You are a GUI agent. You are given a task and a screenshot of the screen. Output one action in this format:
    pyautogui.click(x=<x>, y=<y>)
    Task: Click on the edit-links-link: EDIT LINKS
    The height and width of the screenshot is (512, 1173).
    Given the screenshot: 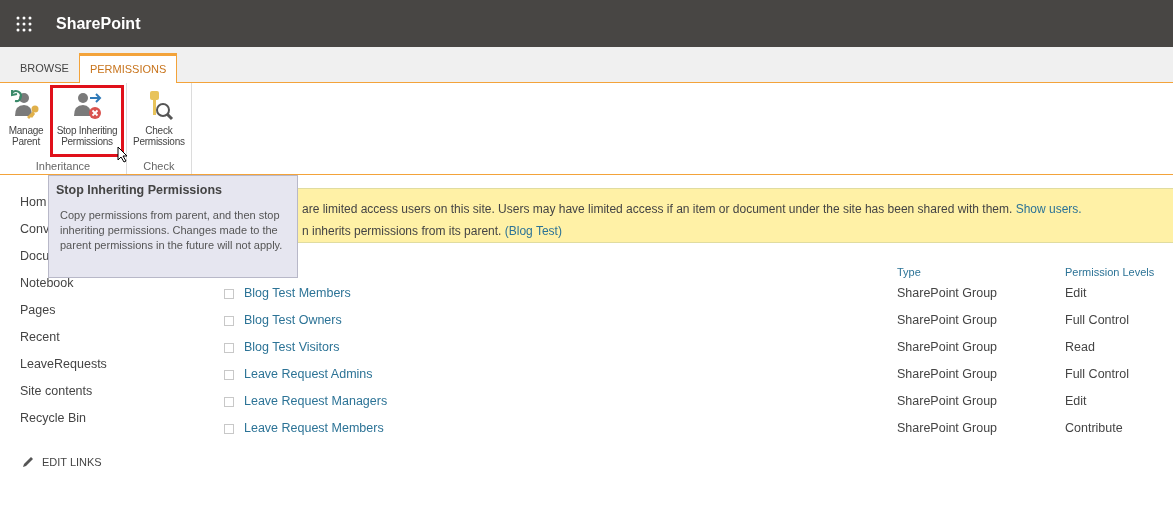 What is the action you would take?
    pyautogui.click(x=72, y=462)
    